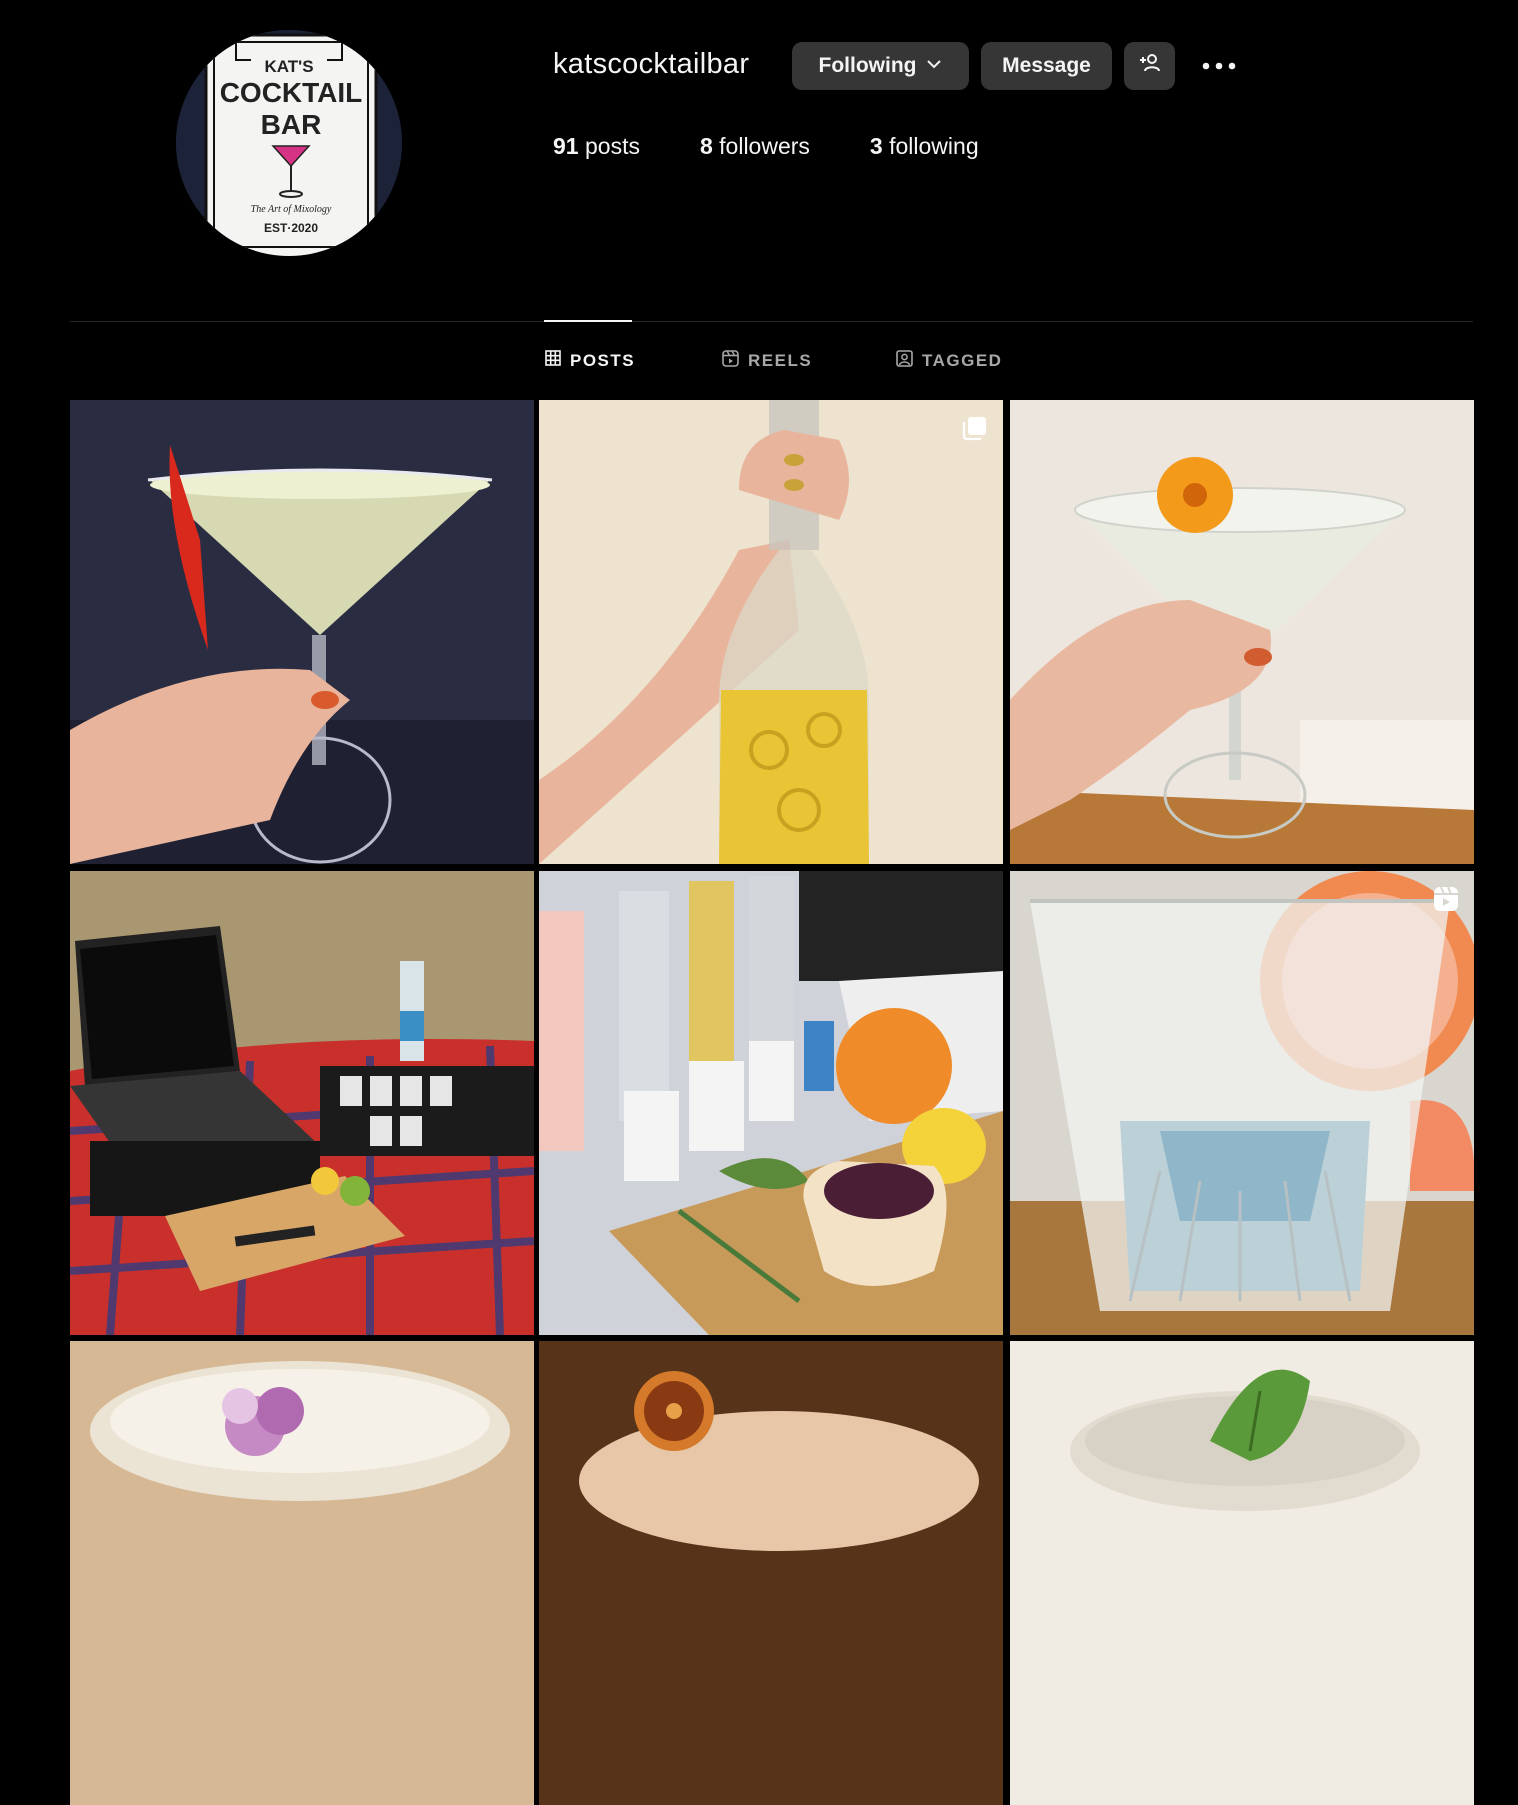  I want to click on logo-line3: BAR, so click(291, 124).